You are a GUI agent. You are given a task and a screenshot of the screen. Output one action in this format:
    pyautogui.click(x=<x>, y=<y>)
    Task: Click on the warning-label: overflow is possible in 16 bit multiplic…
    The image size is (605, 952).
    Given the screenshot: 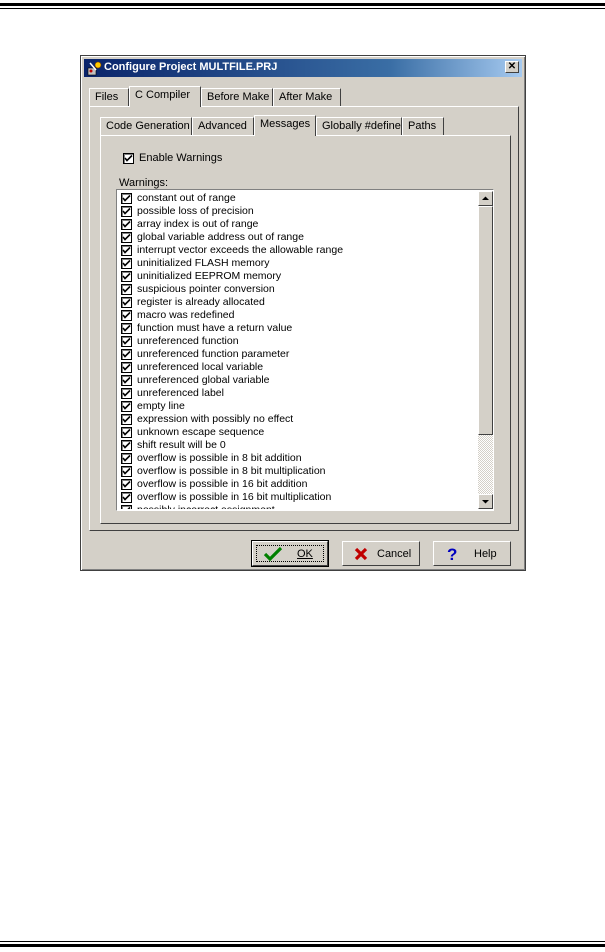 What is the action you would take?
    pyautogui.click(x=234, y=497)
    